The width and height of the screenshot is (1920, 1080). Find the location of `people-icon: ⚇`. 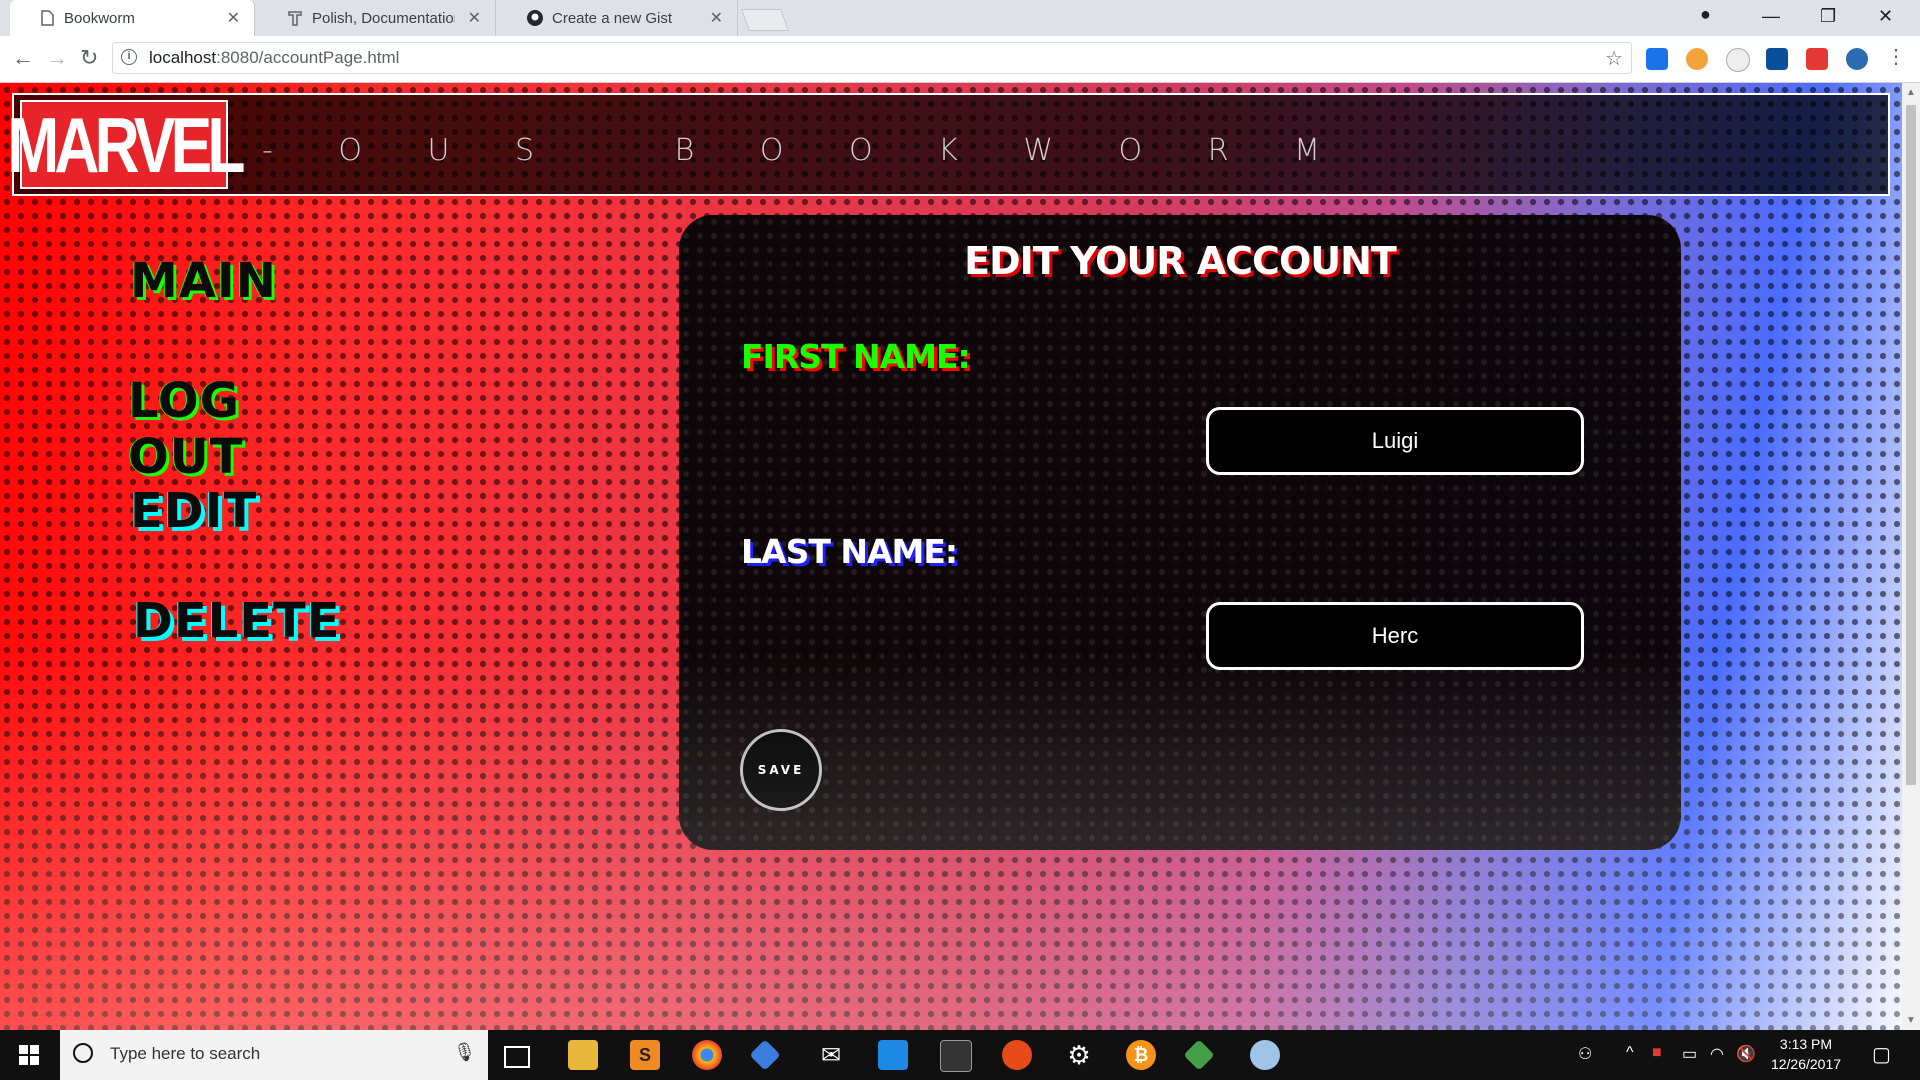

people-icon: ⚇ is located at coordinates (1585, 1054).